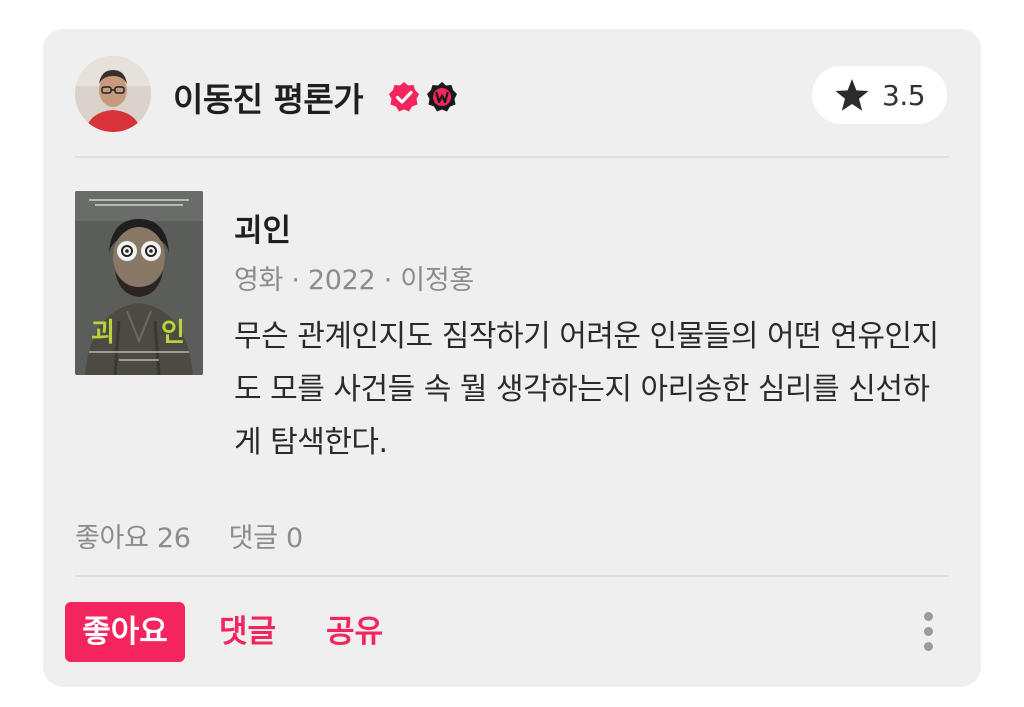  I want to click on star-icon, so click(852, 95).